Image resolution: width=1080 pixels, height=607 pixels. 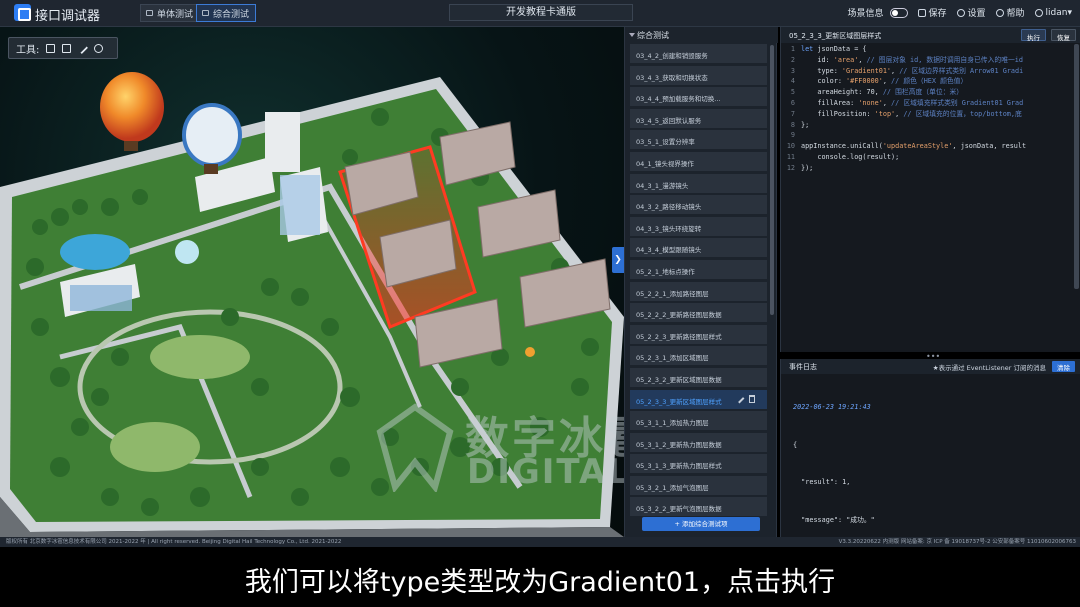 I want to click on tab-label: 综合测试, so click(x=231, y=15).